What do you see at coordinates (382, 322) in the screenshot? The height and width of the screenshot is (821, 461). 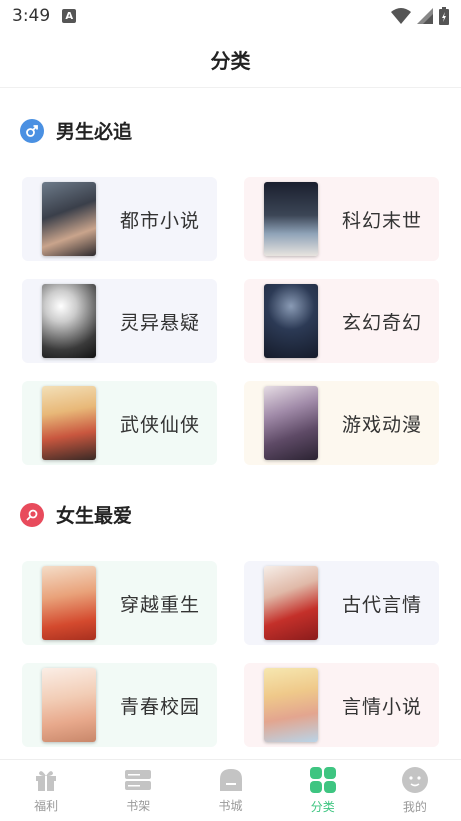 I see `category-label: 玄幻奇幻` at bounding box center [382, 322].